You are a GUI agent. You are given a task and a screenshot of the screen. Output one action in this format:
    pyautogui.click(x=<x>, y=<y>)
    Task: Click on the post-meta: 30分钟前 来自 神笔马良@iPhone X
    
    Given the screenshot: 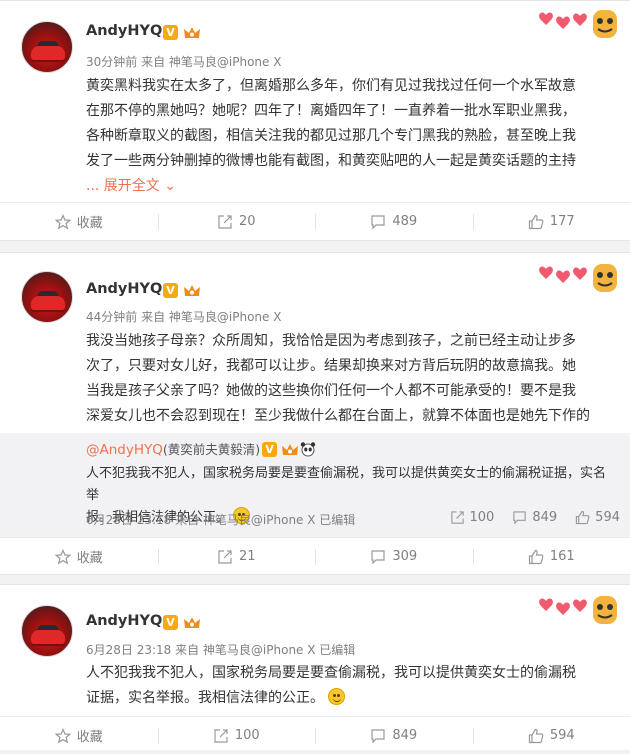 What is the action you would take?
    pyautogui.click(x=183, y=61)
    